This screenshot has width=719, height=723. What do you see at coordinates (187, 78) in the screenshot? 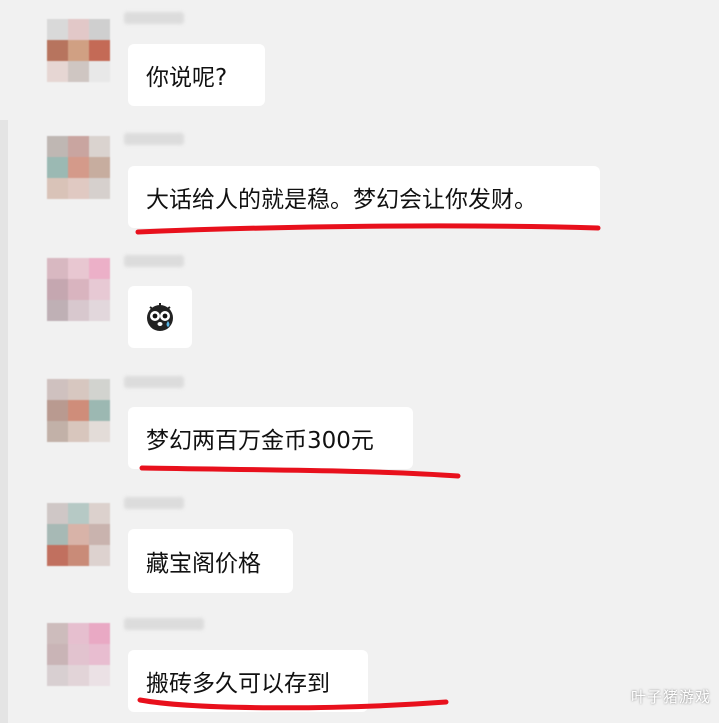
I see `message-text: 你说呢?` at bounding box center [187, 78].